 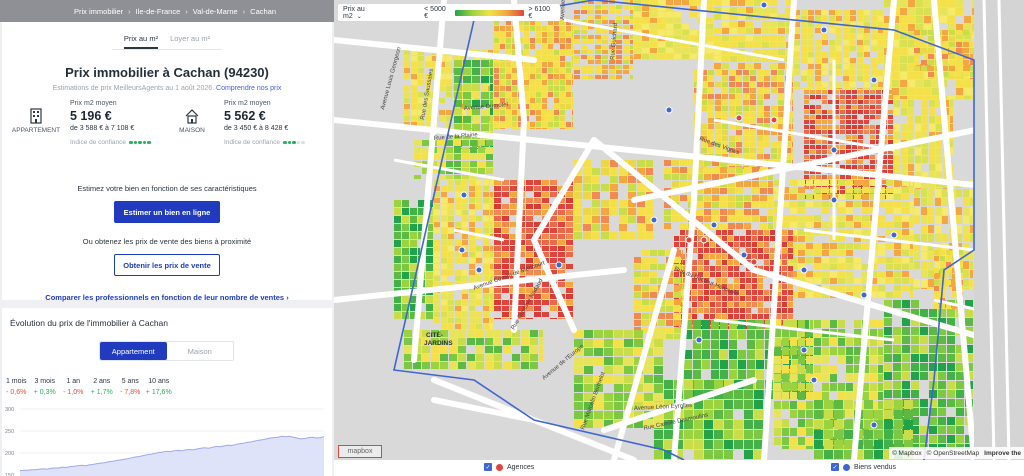 I want to click on toggle-maison: Maison, so click(x=200, y=351).